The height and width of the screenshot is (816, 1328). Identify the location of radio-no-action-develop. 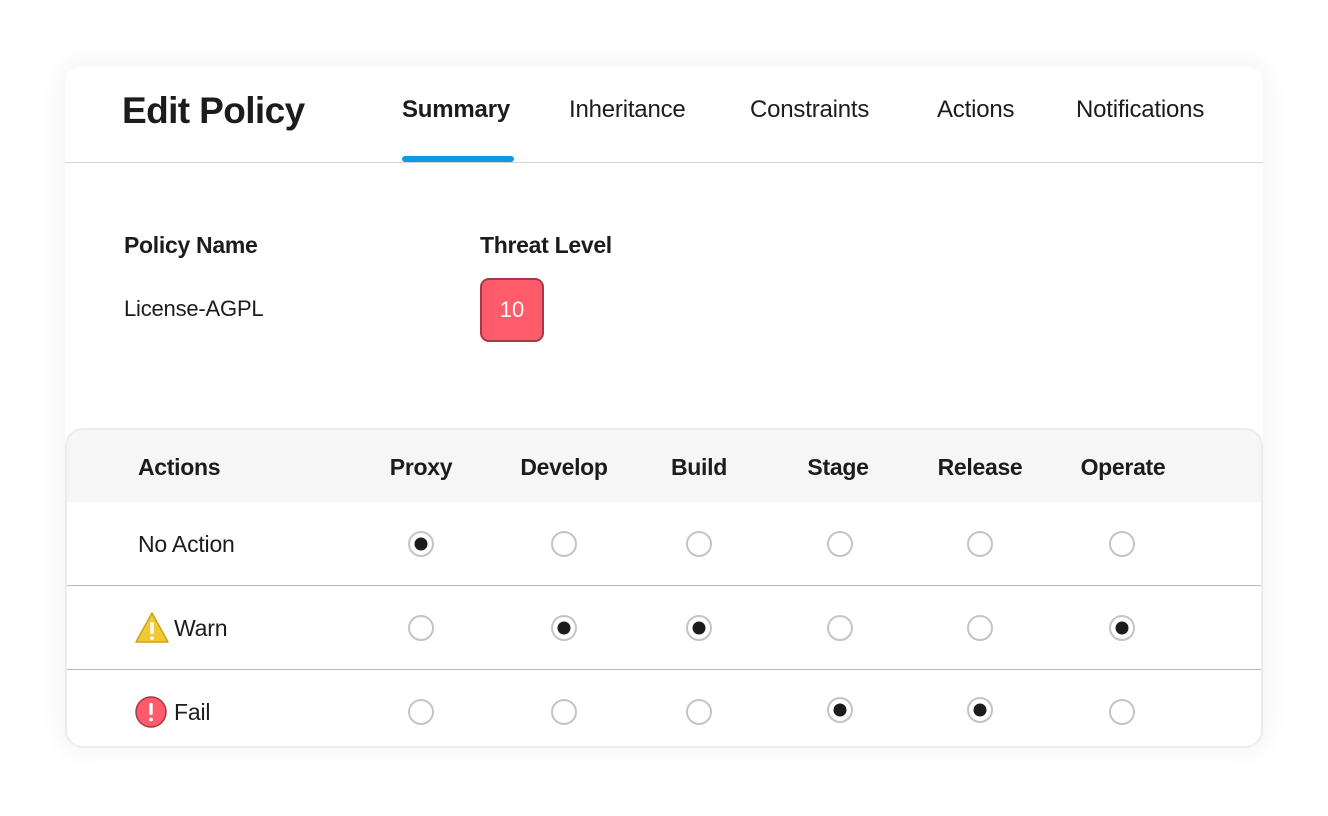
(564, 544).